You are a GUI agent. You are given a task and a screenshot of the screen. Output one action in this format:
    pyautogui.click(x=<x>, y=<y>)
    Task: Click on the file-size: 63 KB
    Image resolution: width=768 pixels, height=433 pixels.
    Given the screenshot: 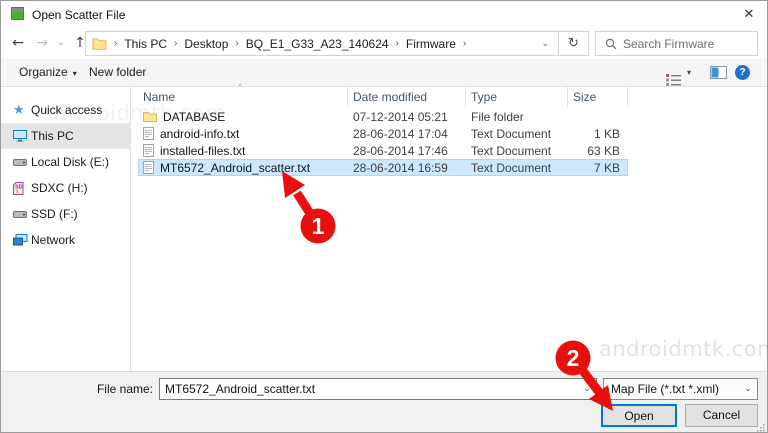 What is the action you would take?
    pyautogui.click(x=603, y=150)
    